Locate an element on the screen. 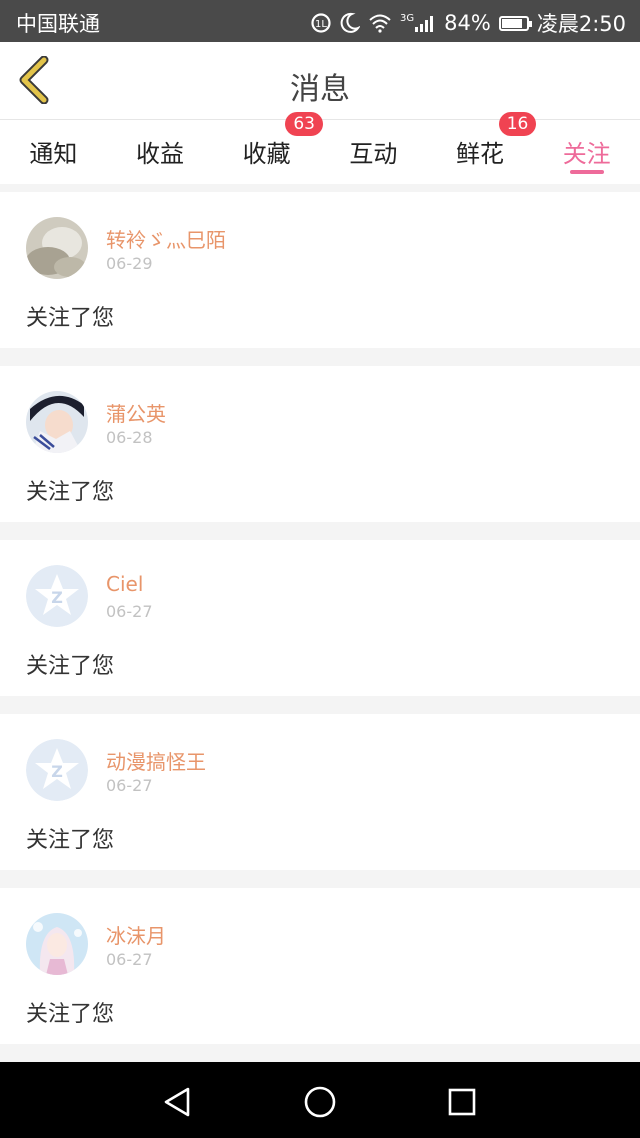 This screenshot has width=640, height=1138. username: 转袊ゞ灬巳陌 is located at coordinates (166, 238).